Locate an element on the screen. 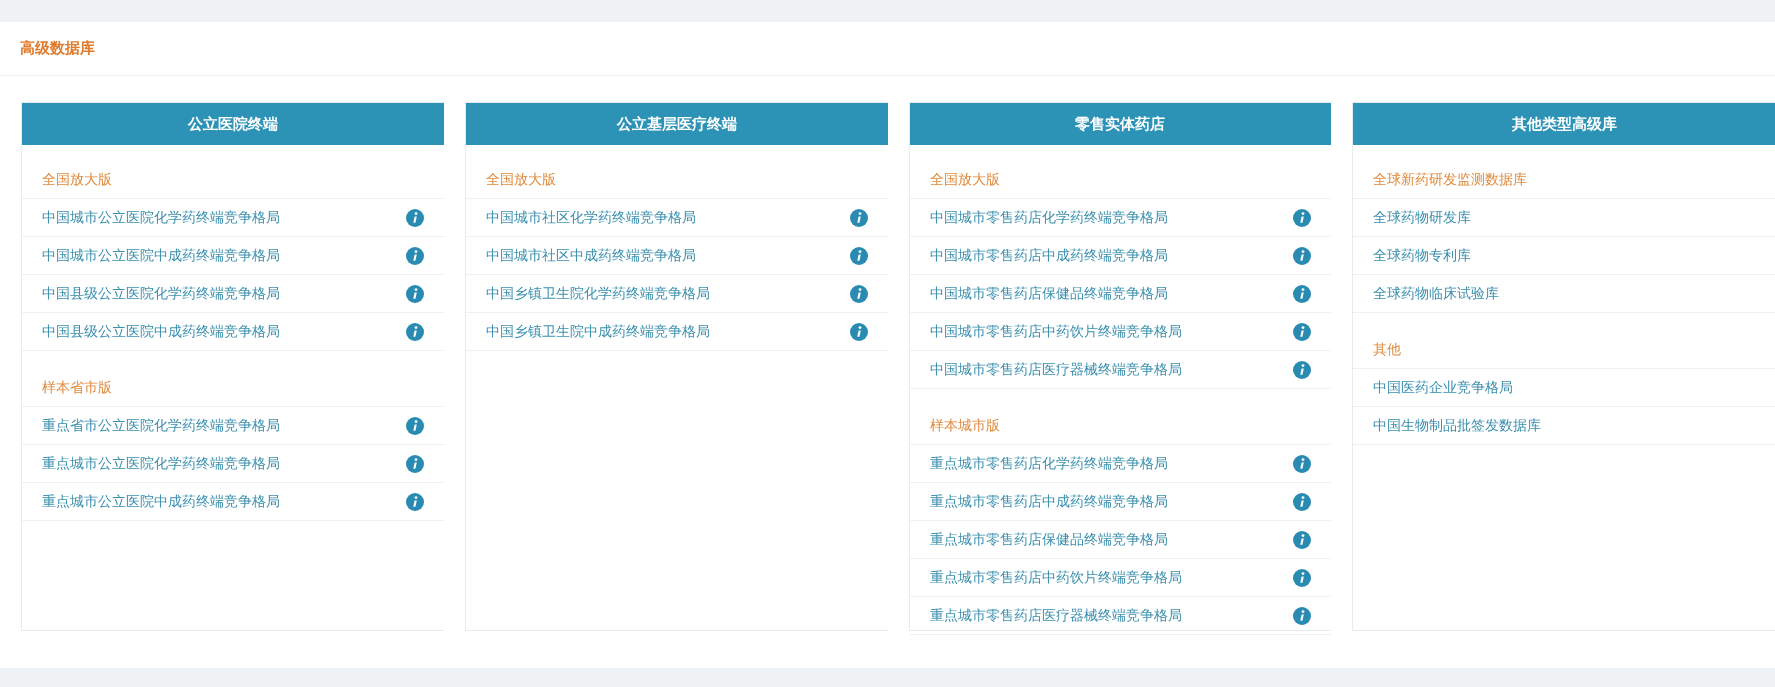 Image resolution: width=1775 pixels, height=687 pixels. database-link: 重点城市零售药店中药饮片终端竞争格局 is located at coordinates (1055, 577).